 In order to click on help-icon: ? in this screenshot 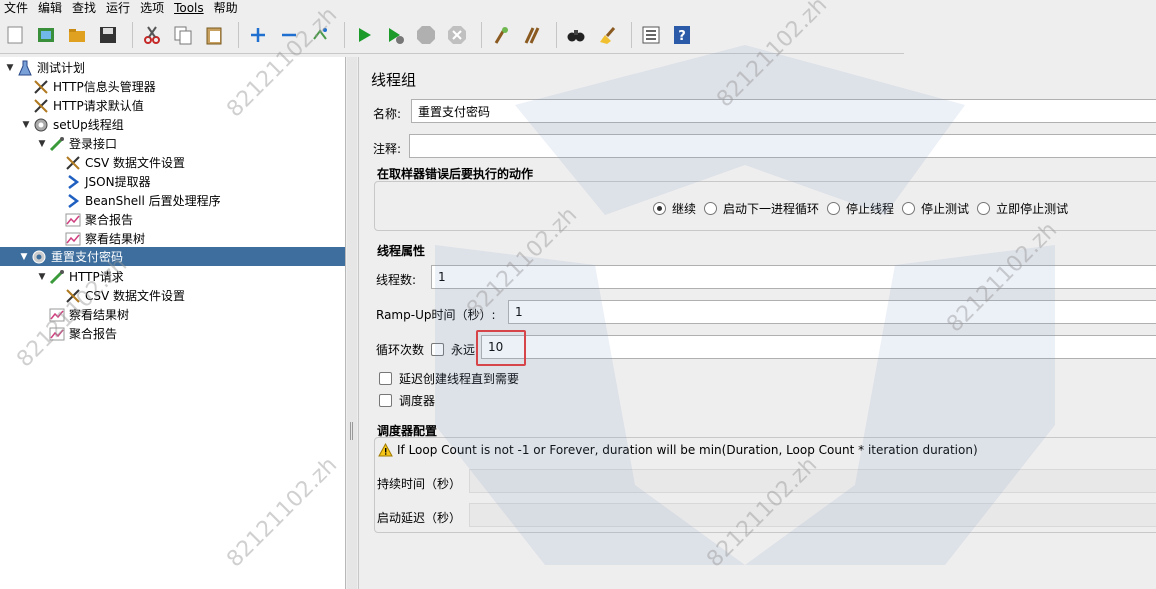, I will do `click(682, 35)`.